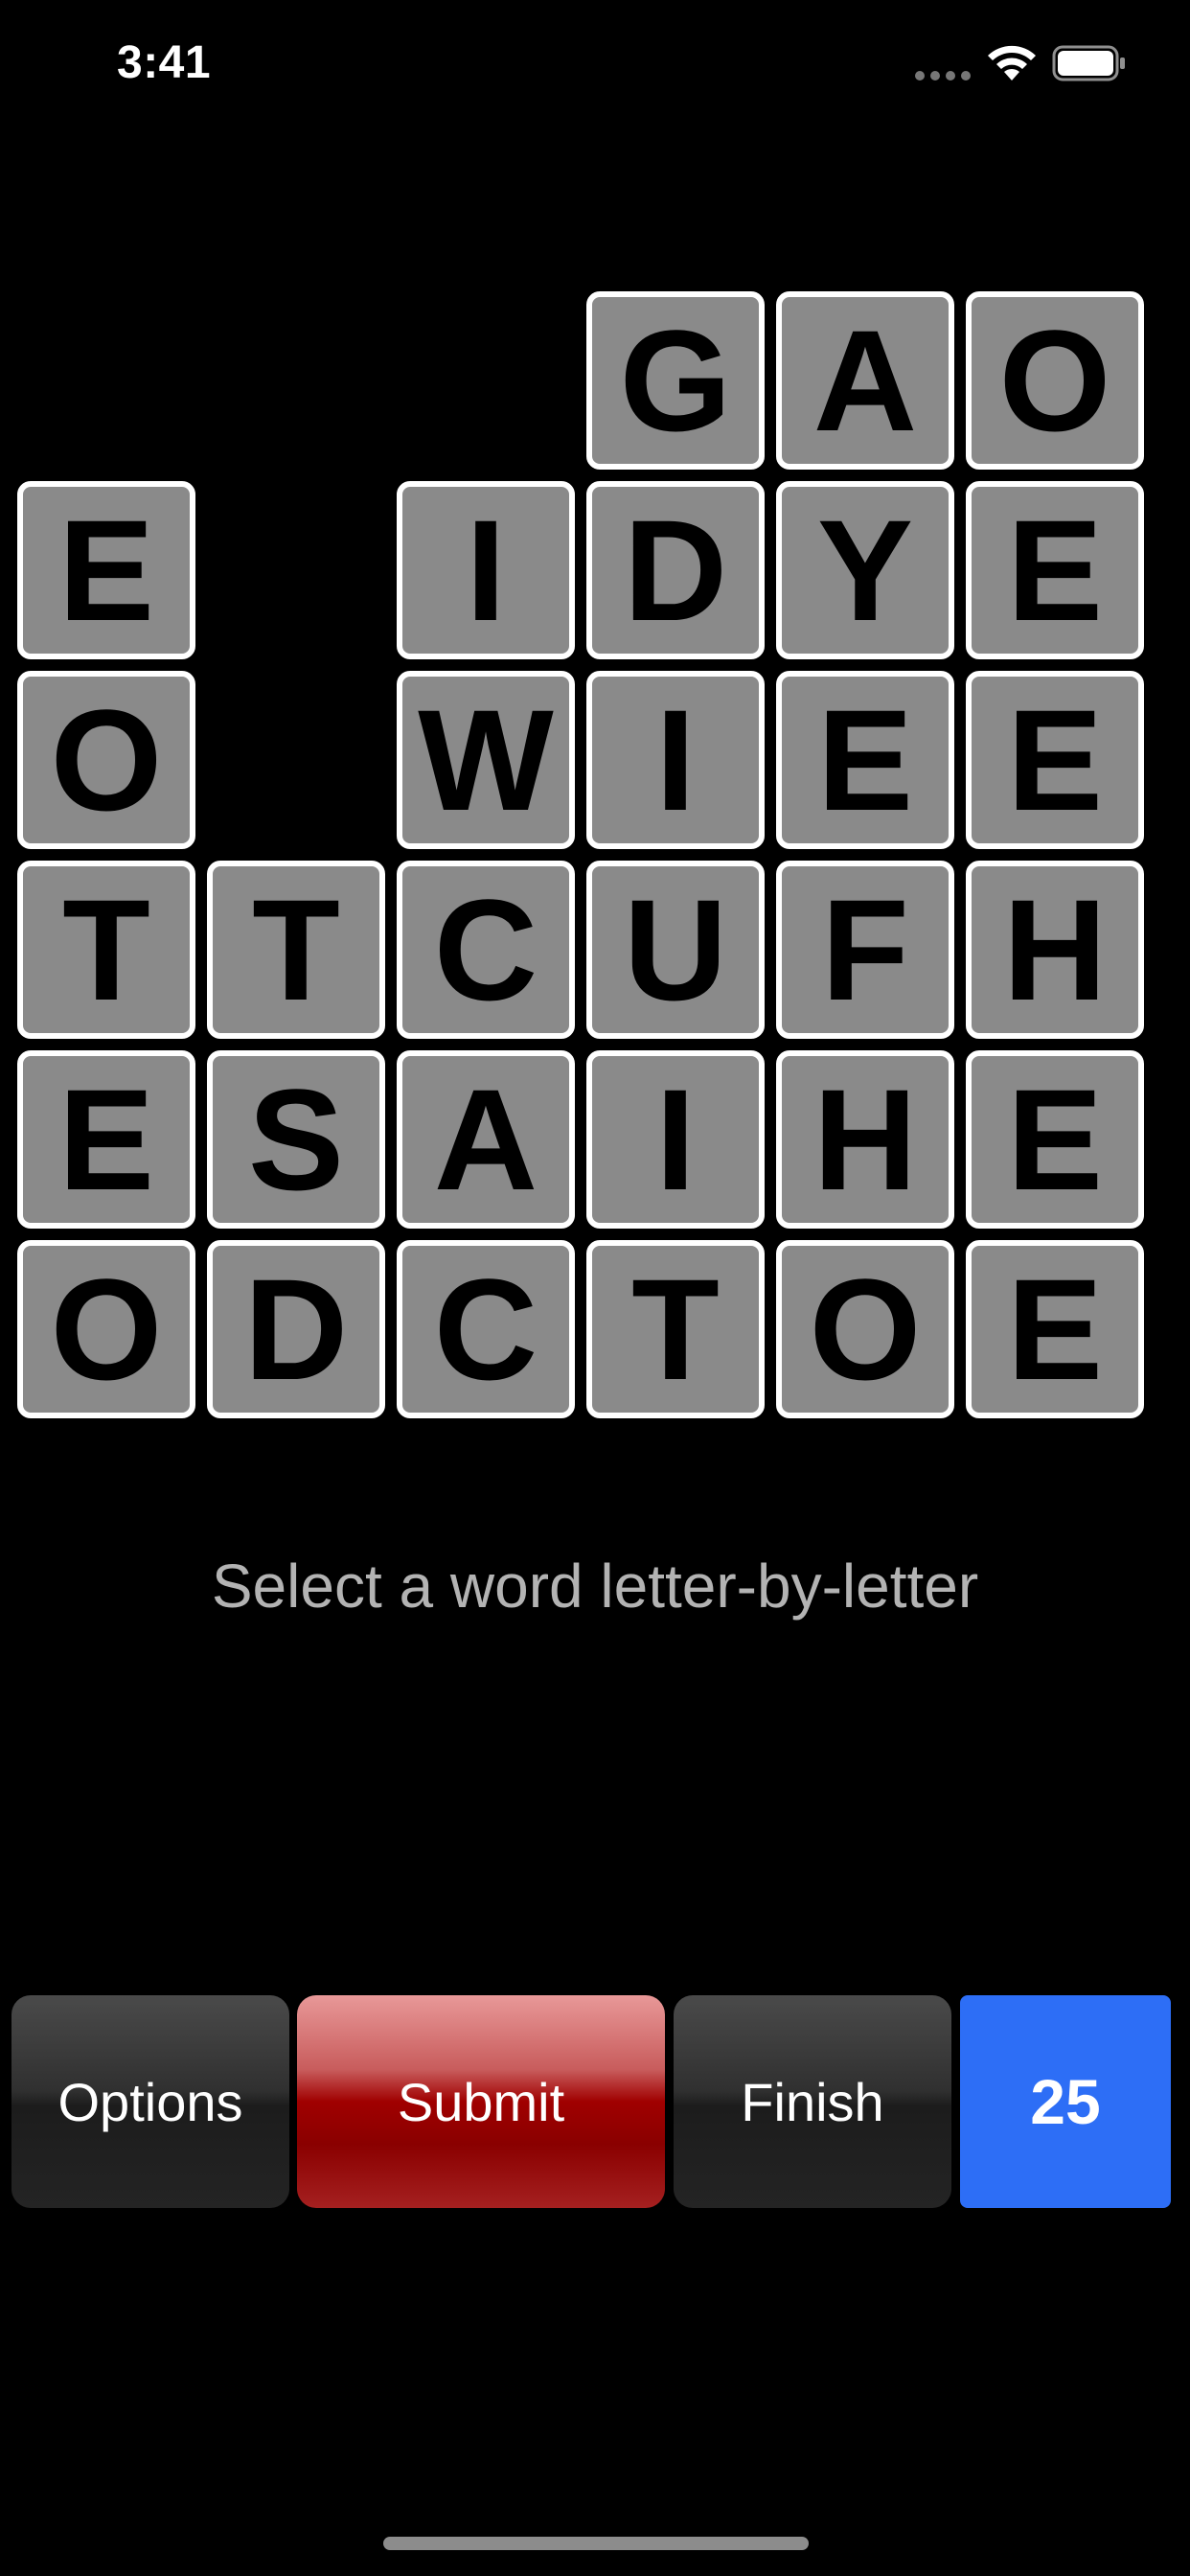 The height and width of the screenshot is (2576, 1190). I want to click on letter-tile: S, so click(296, 1139).